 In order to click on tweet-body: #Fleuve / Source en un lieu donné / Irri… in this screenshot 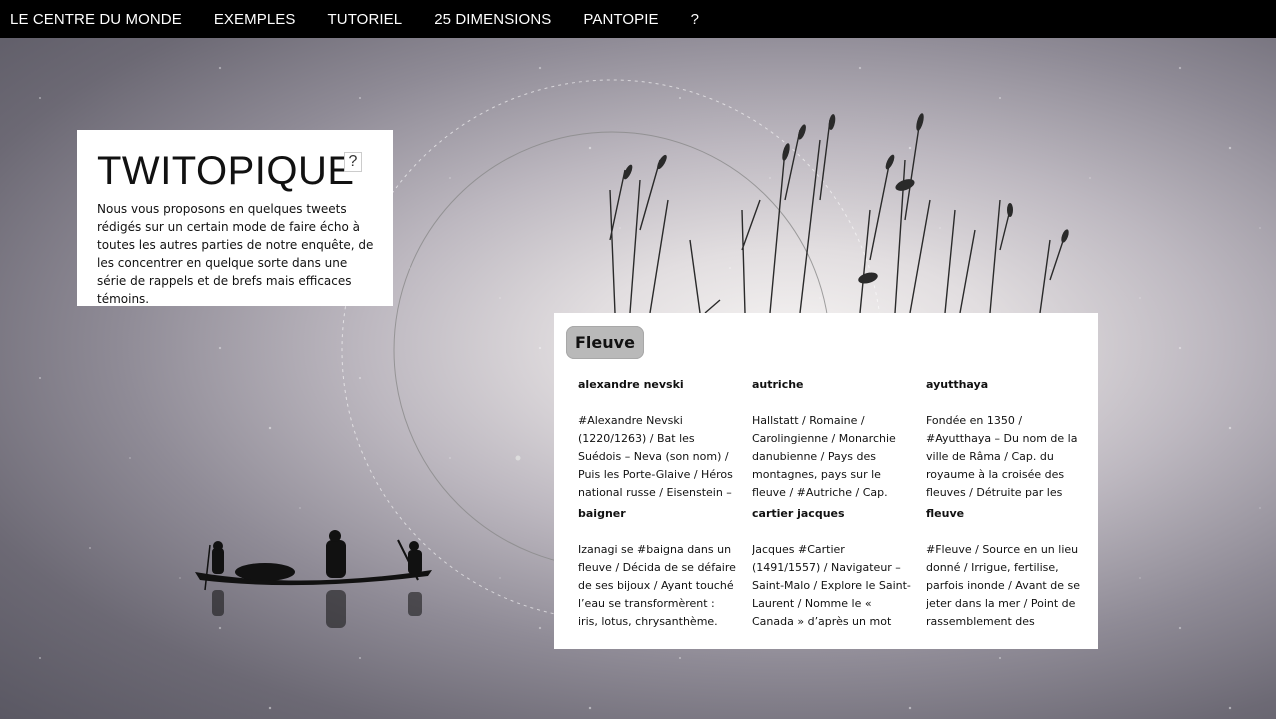, I will do `click(1003, 585)`.